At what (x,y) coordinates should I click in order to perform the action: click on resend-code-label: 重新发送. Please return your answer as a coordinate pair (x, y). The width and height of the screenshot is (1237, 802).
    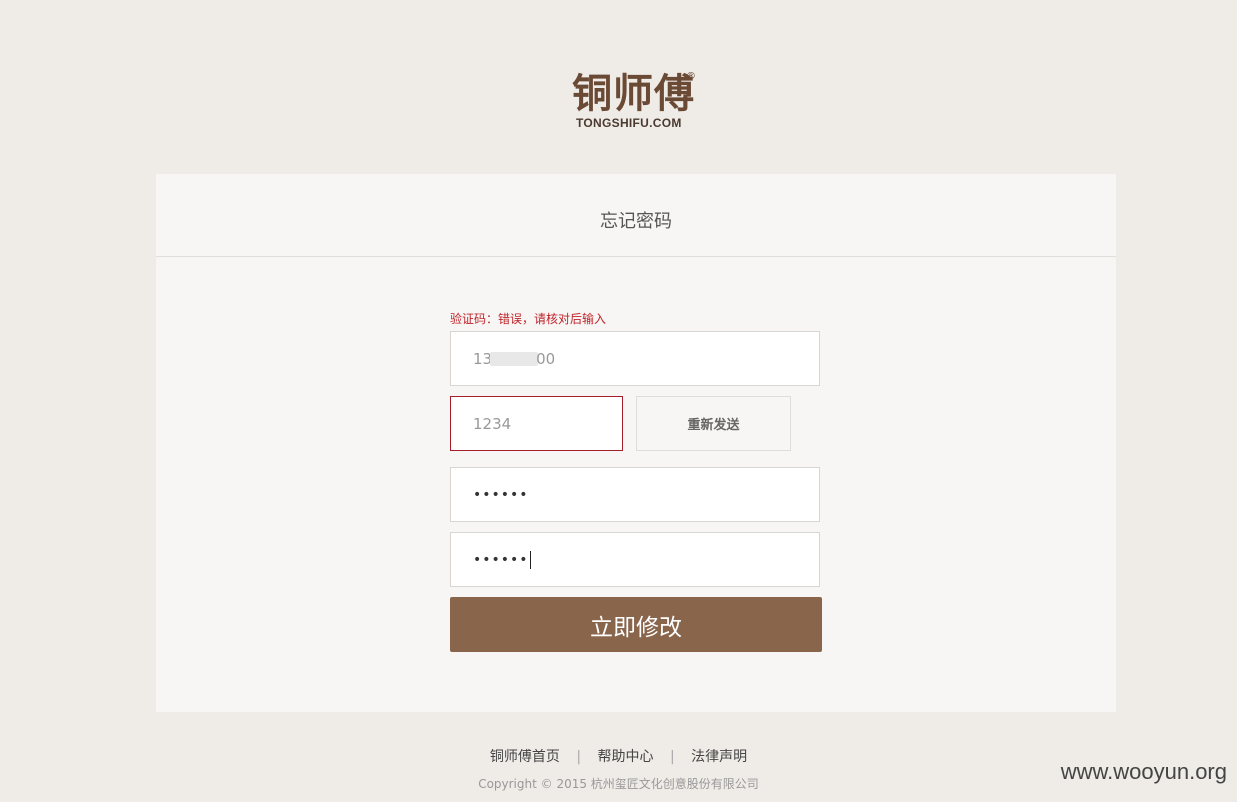
    Looking at the image, I should click on (713, 425).